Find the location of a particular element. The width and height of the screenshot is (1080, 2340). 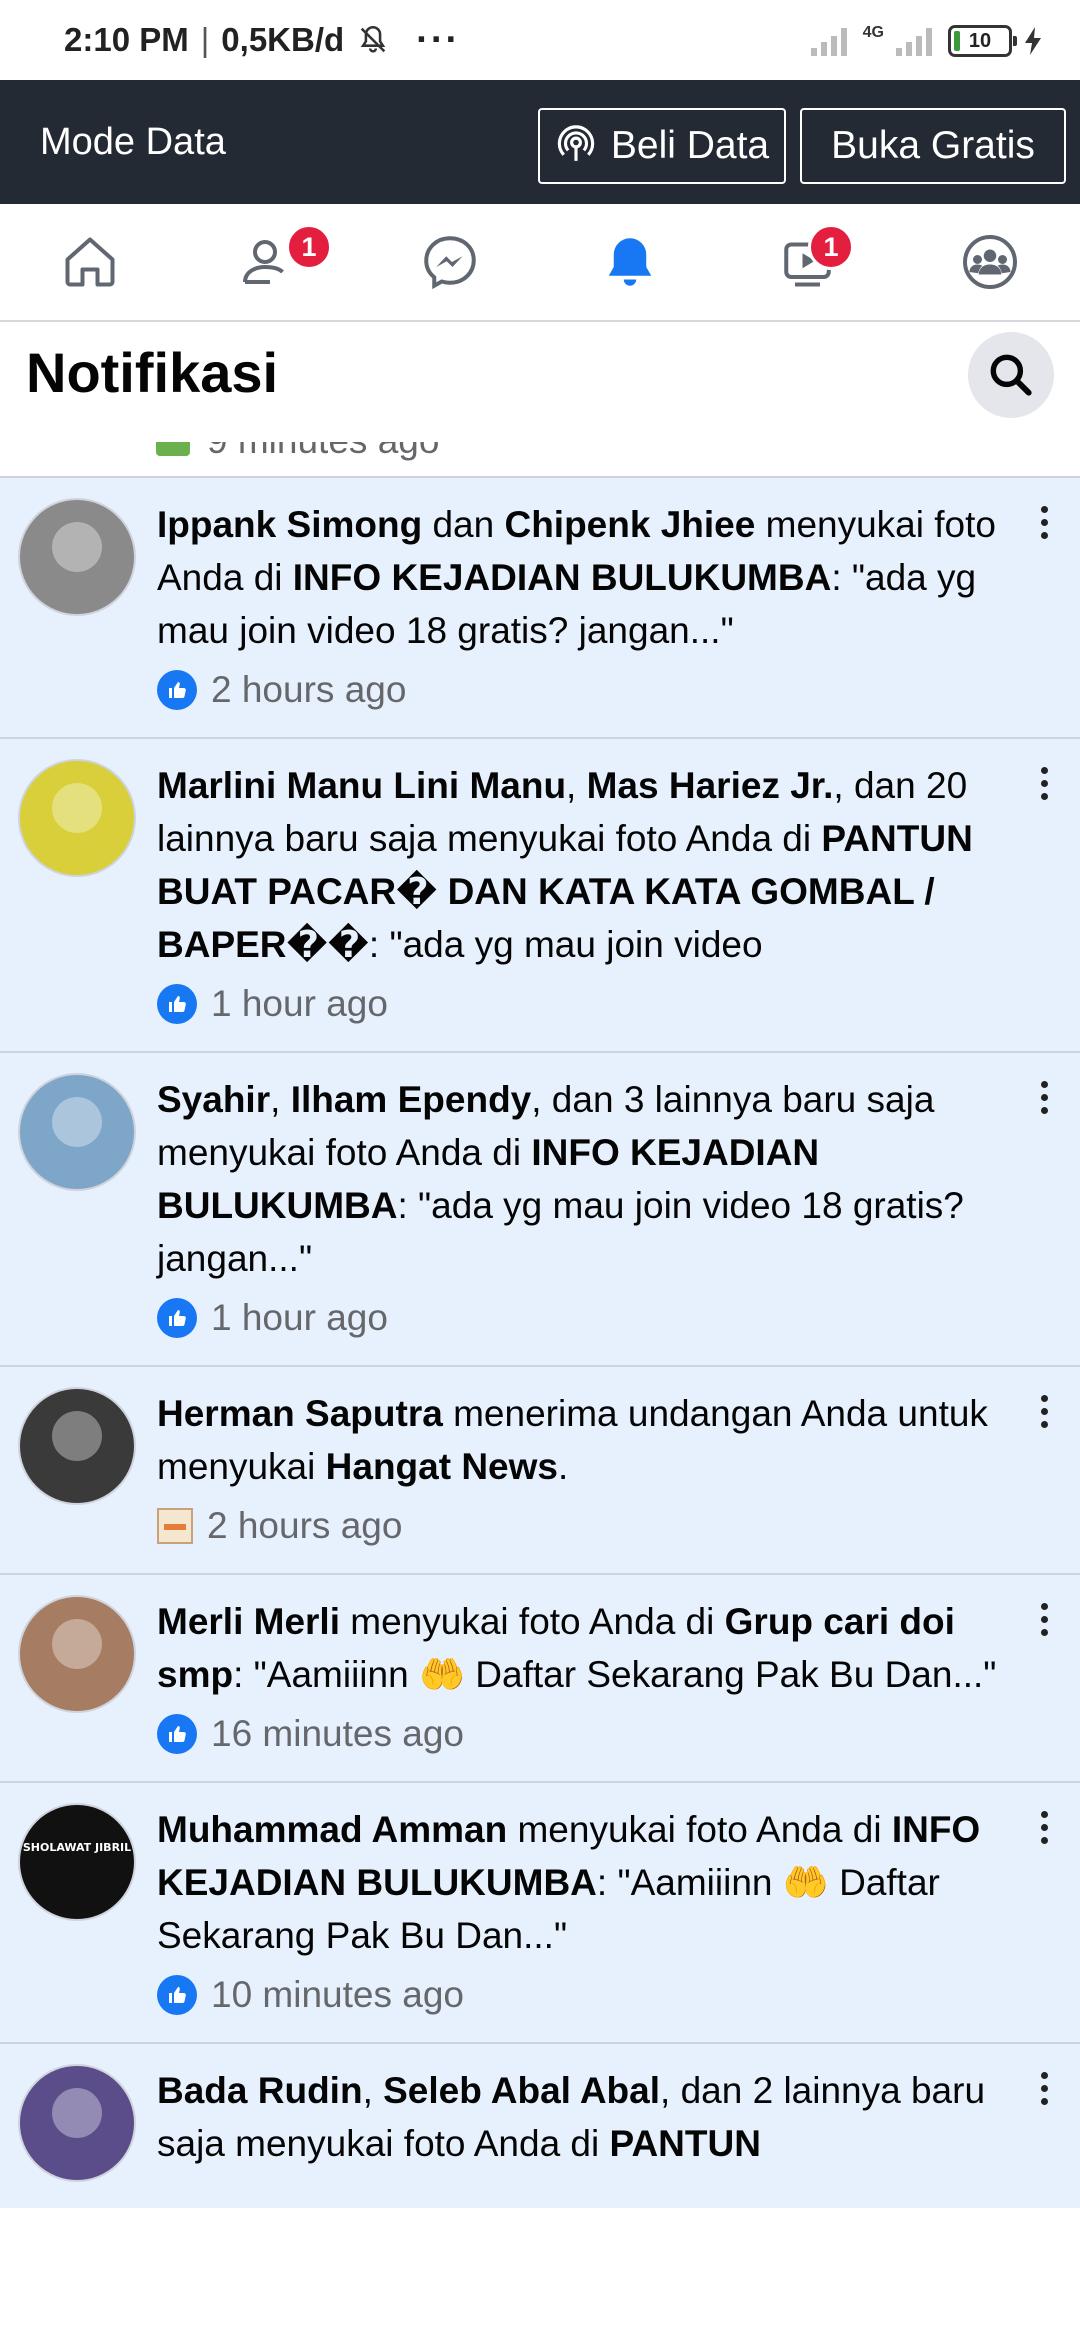

notification-entity: Syahir is located at coordinates (214, 1099).